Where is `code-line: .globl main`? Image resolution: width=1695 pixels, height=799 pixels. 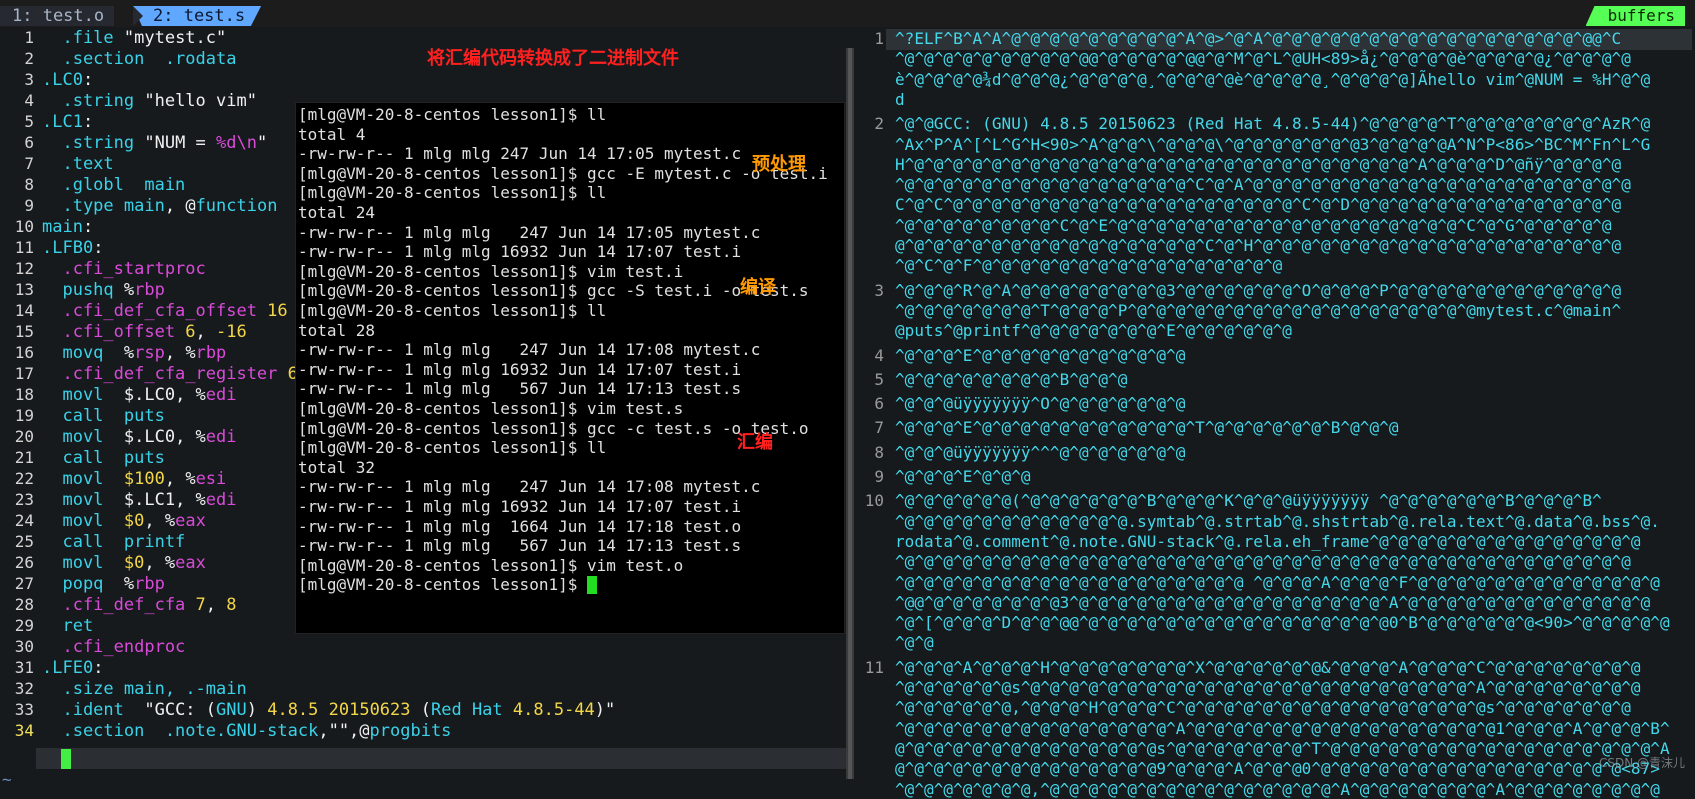 code-line: .globl main is located at coordinates (113, 185).